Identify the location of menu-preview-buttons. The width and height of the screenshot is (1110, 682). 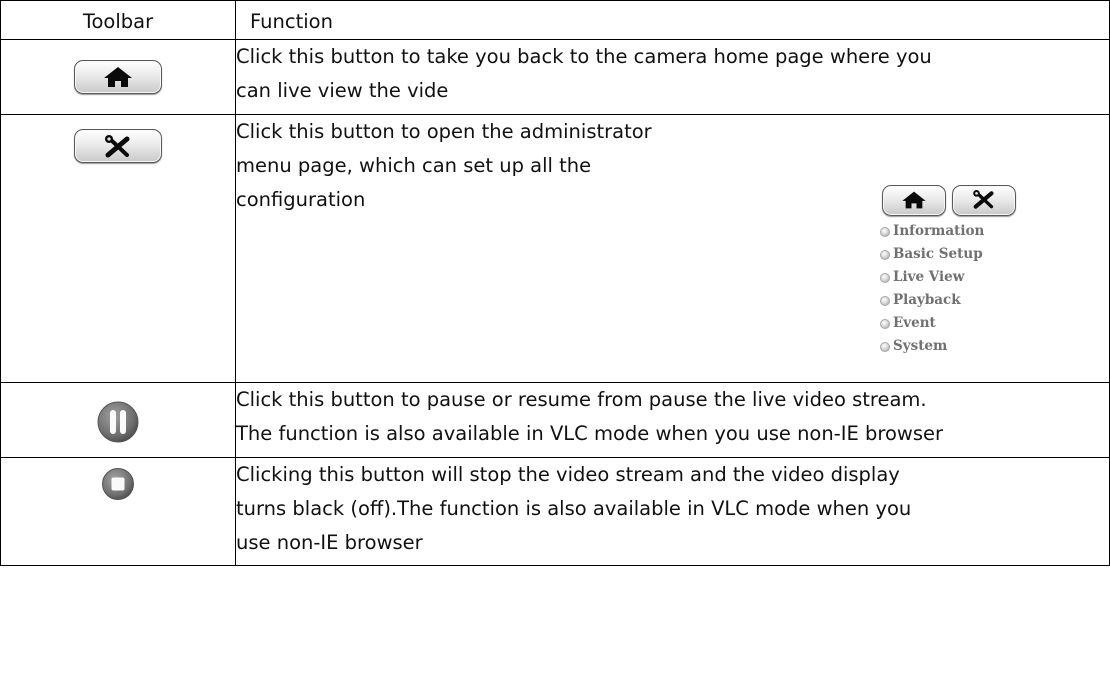
(971, 200).